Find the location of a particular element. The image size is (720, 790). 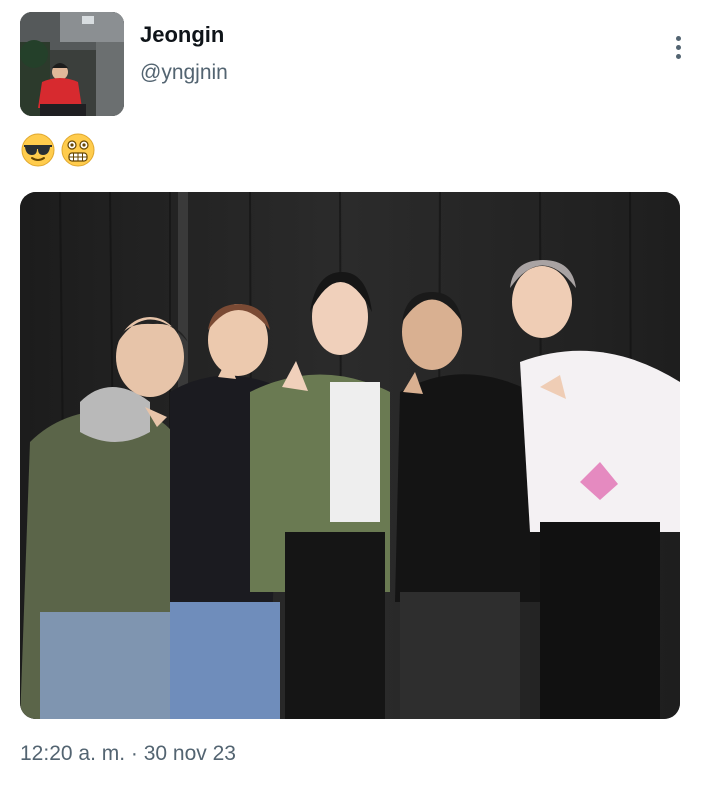

more-options-button is located at coordinates (678, 47).